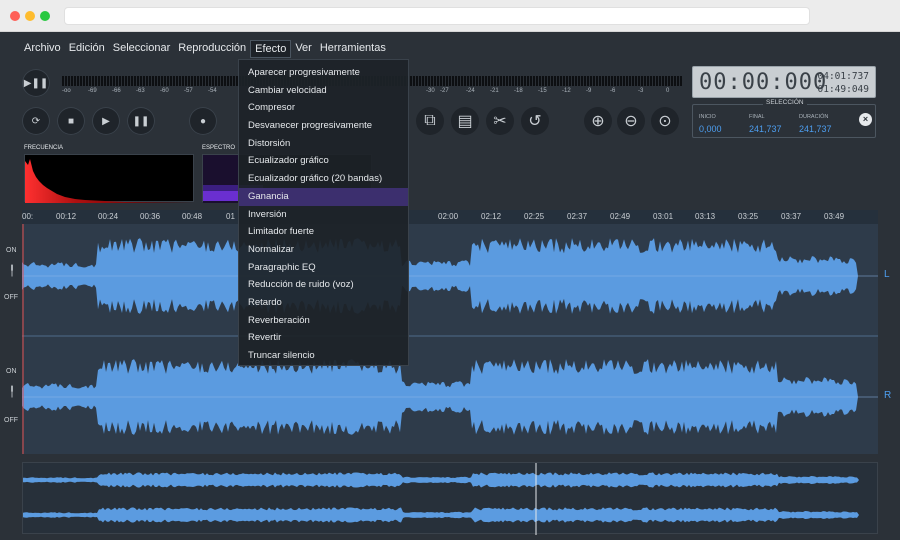 The width and height of the screenshot is (900, 540). Describe the element at coordinates (437, 16) in the screenshot. I see `address-bar` at that location.